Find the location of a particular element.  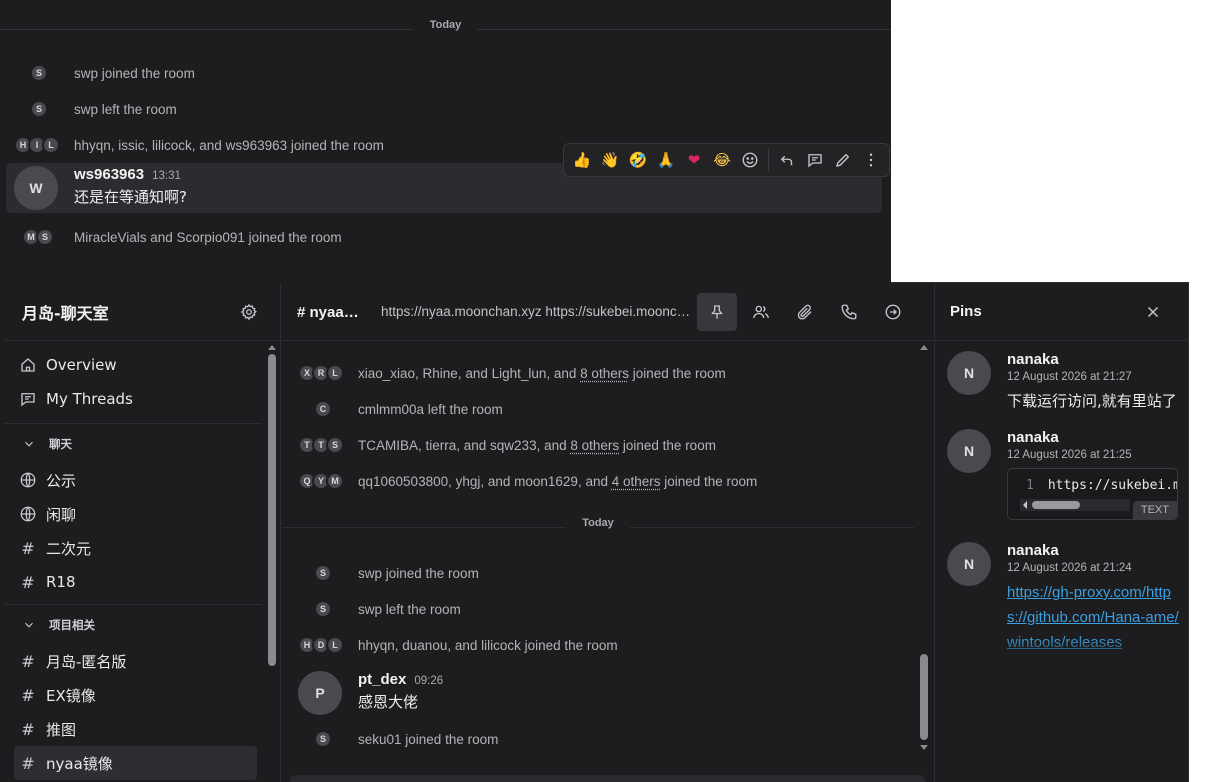

timeline-event: S swp joined the room is located at coordinates (598, 573).